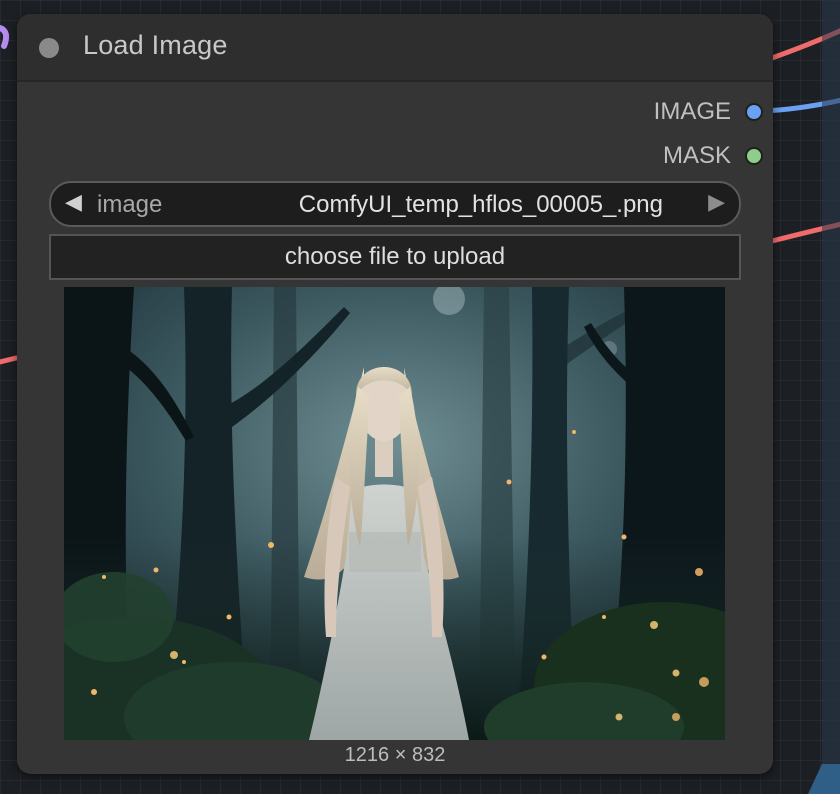 The height and width of the screenshot is (794, 840). I want to click on output-image-slot: IMAGE, so click(708, 112).